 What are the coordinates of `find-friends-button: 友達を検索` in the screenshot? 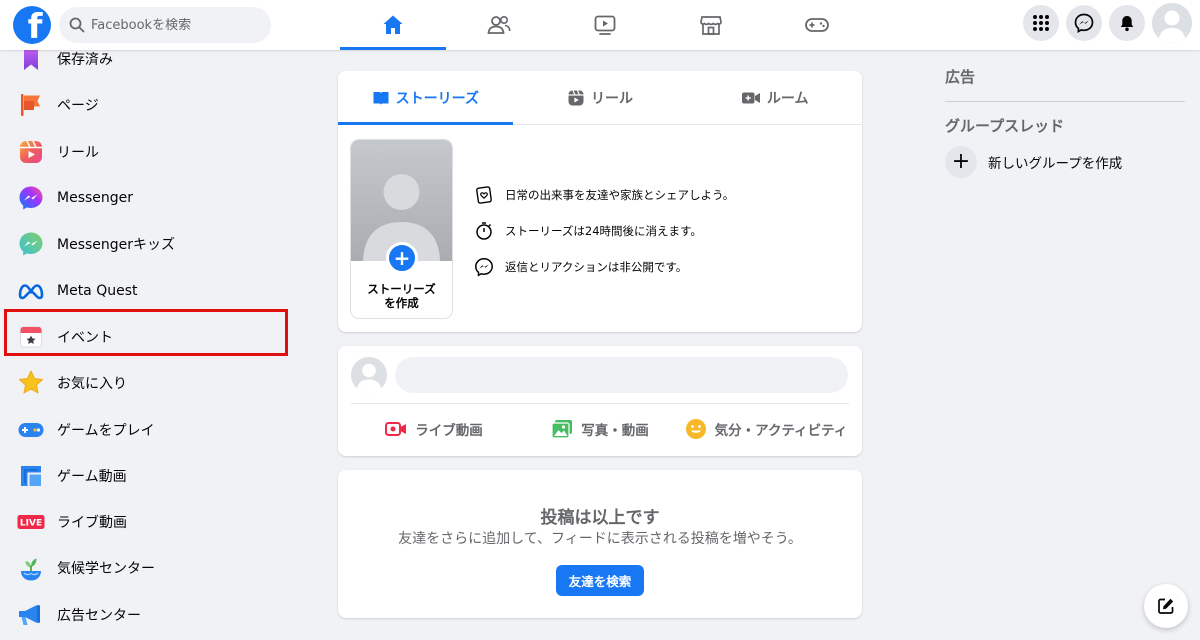 It's located at (600, 580).